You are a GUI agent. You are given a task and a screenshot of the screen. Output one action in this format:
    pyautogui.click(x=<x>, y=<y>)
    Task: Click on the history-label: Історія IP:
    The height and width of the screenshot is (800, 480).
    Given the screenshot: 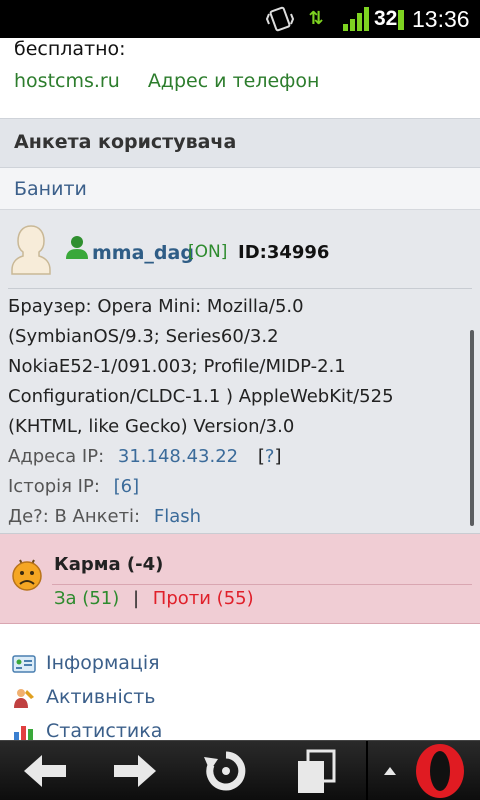 What is the action you would take?
    pyautogui.click(x=54, y=486)
    